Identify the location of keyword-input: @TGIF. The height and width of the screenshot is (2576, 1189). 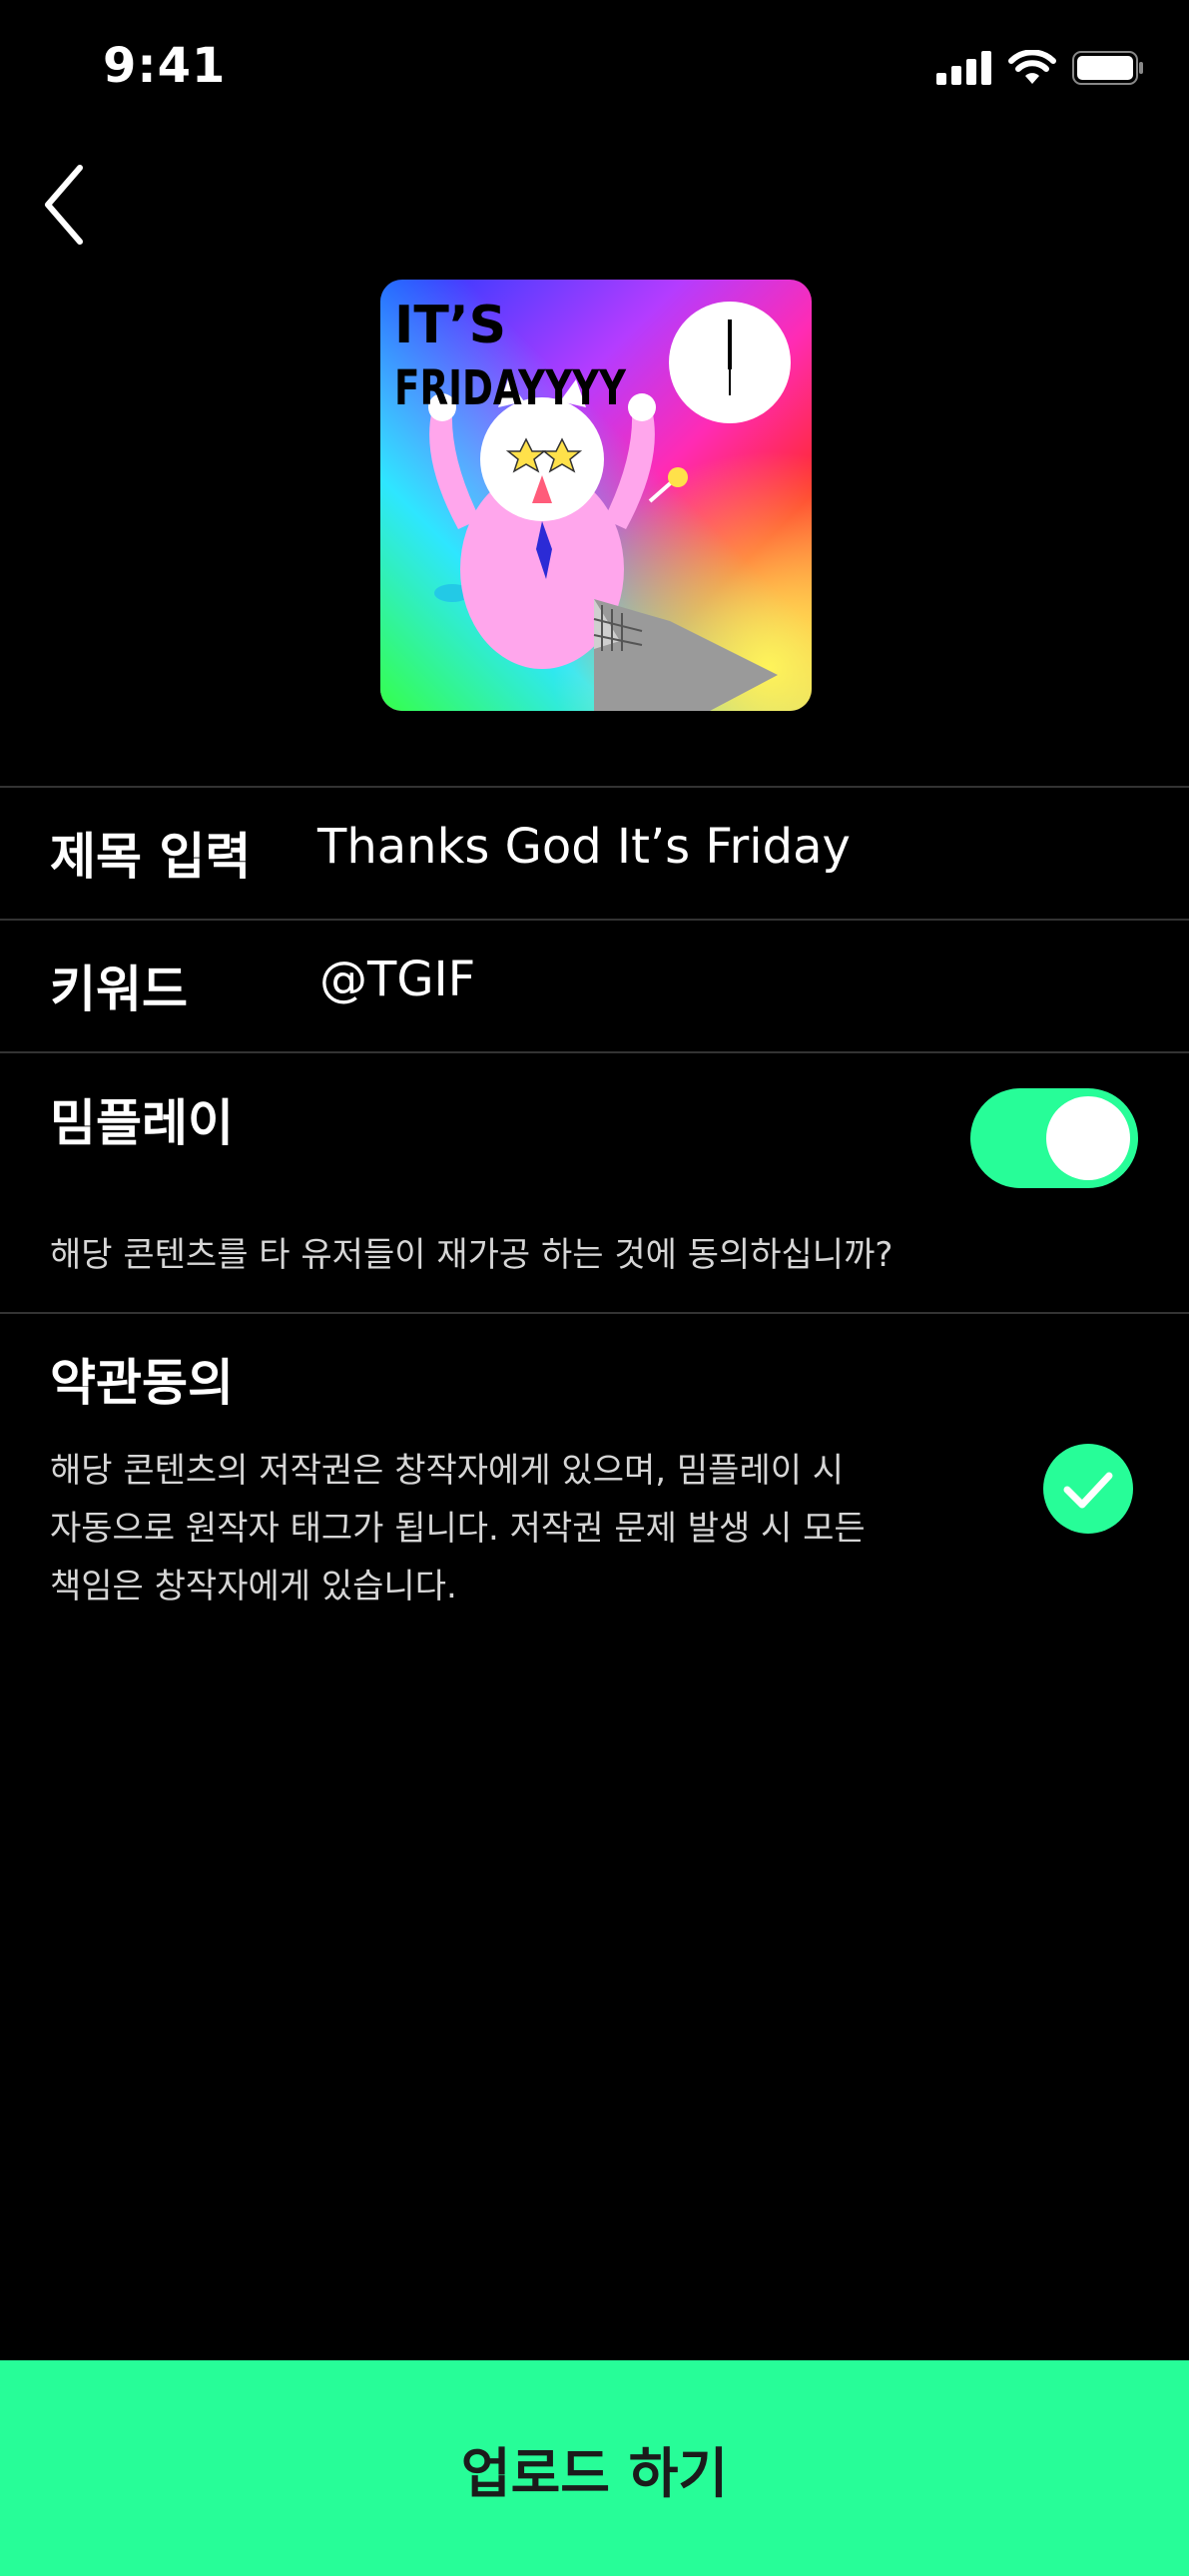
(397, 979).